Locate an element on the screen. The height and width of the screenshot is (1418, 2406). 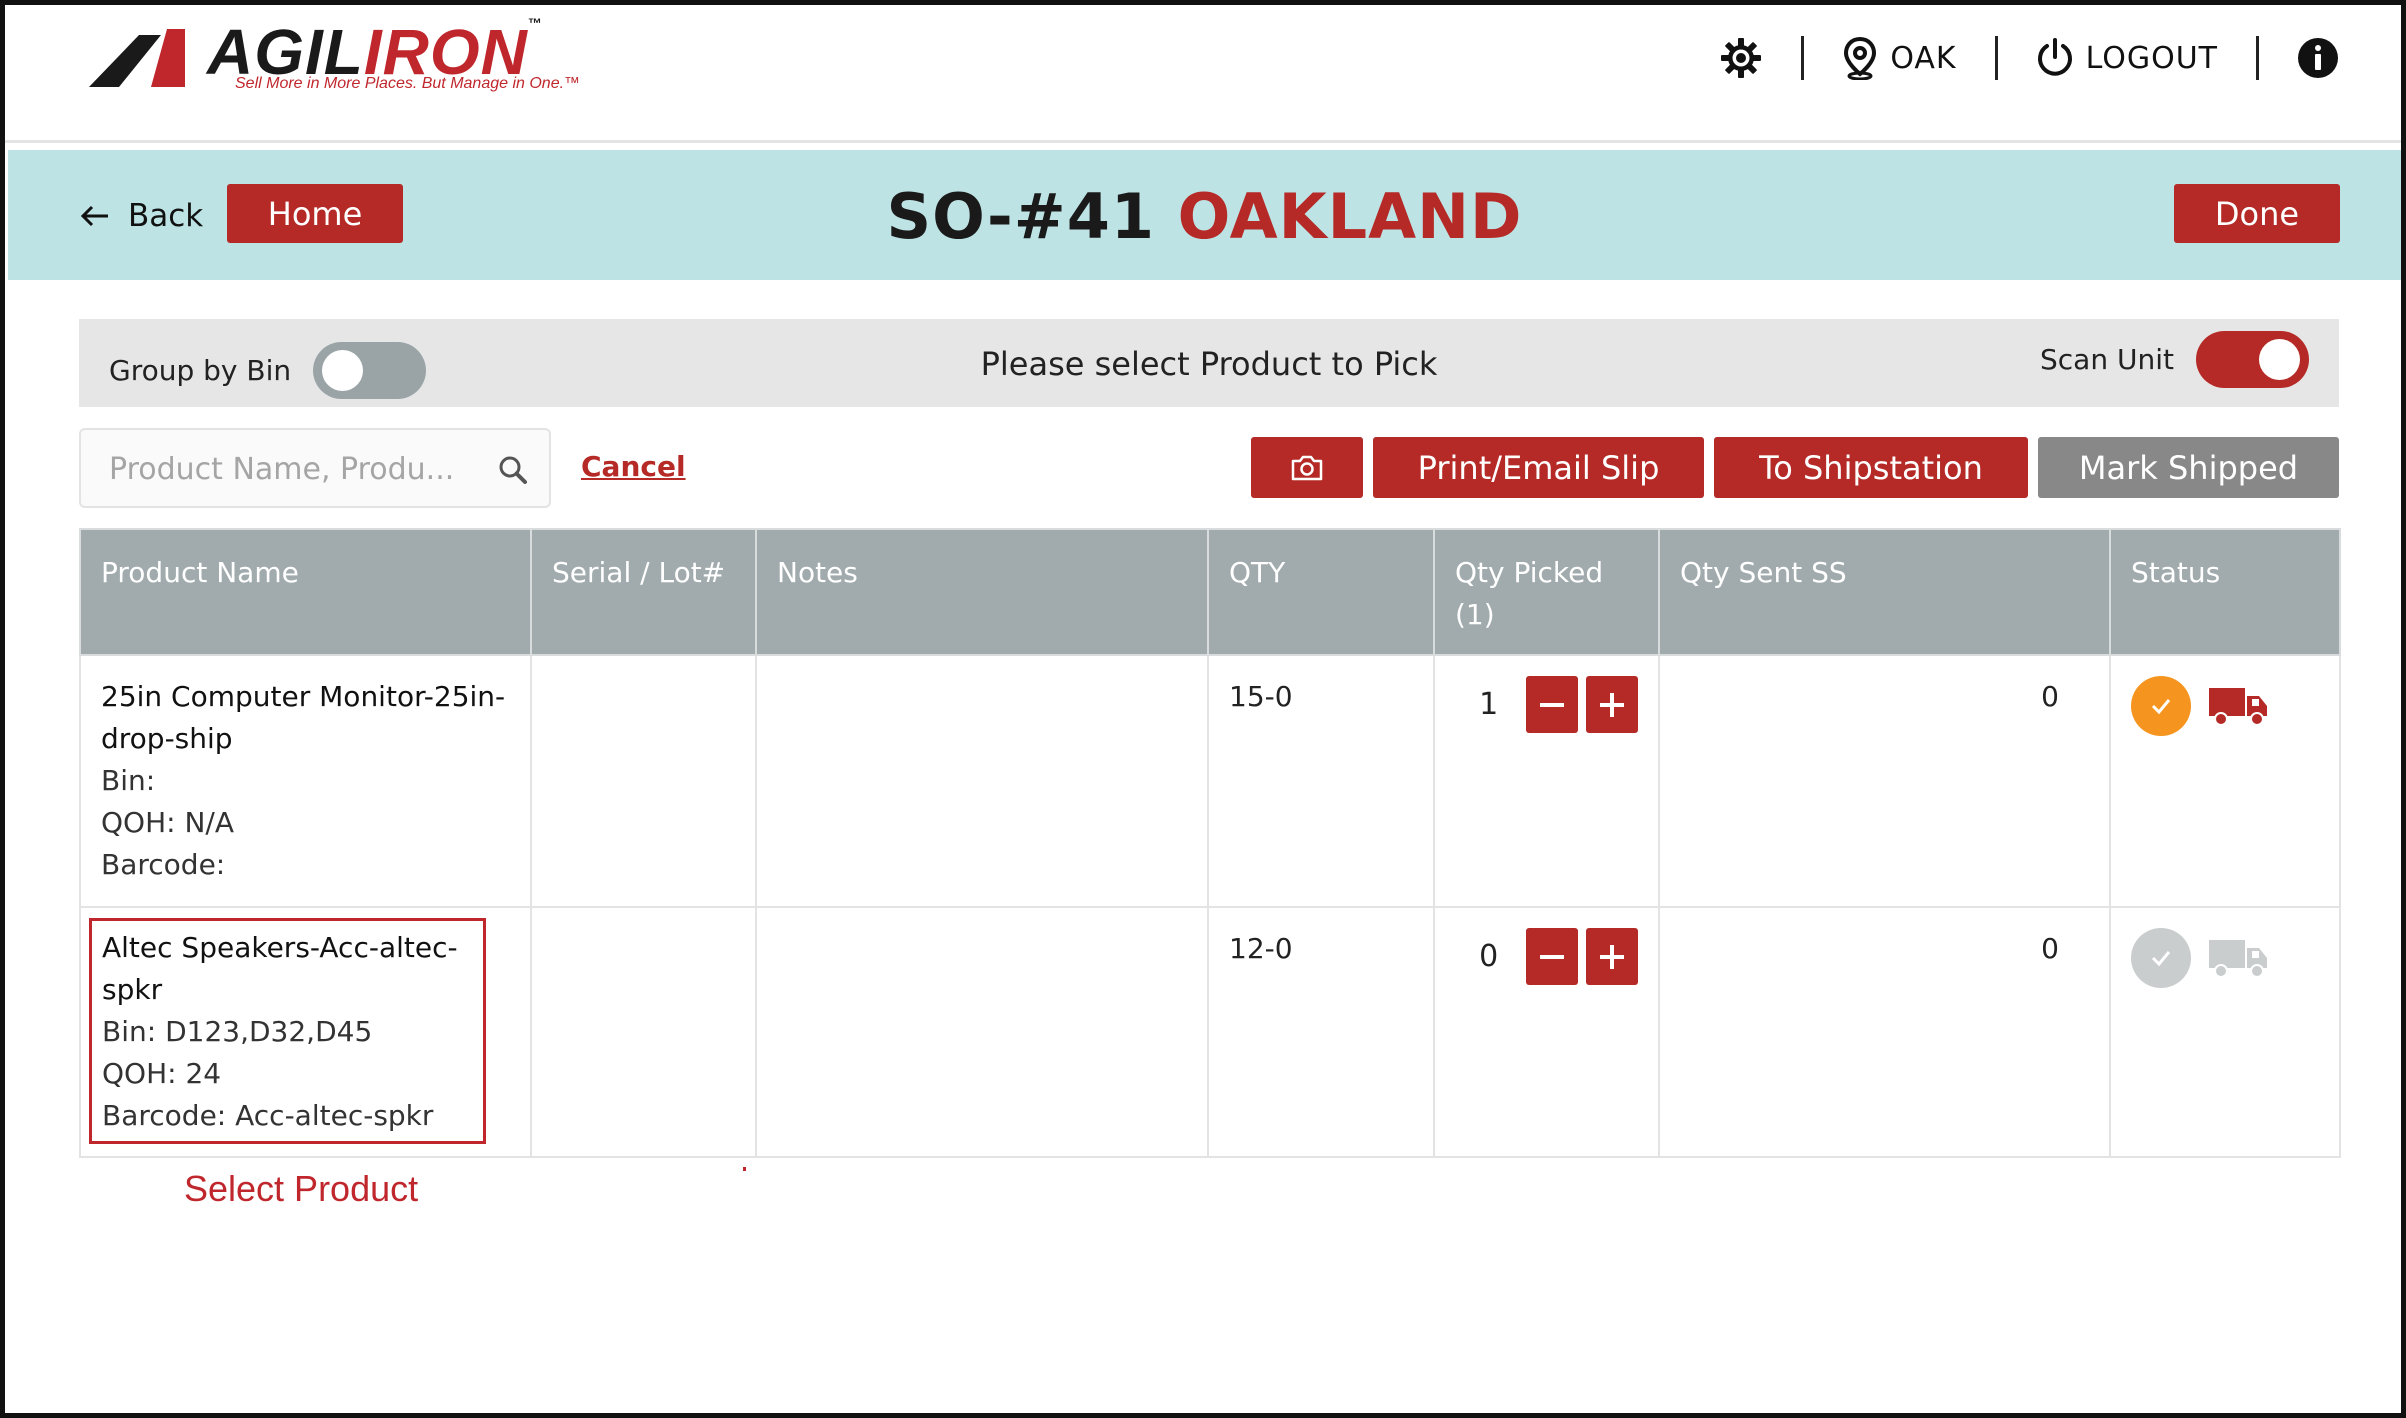
col-serial-lot: Serial / Lot# is located at coordinates (643, 592).